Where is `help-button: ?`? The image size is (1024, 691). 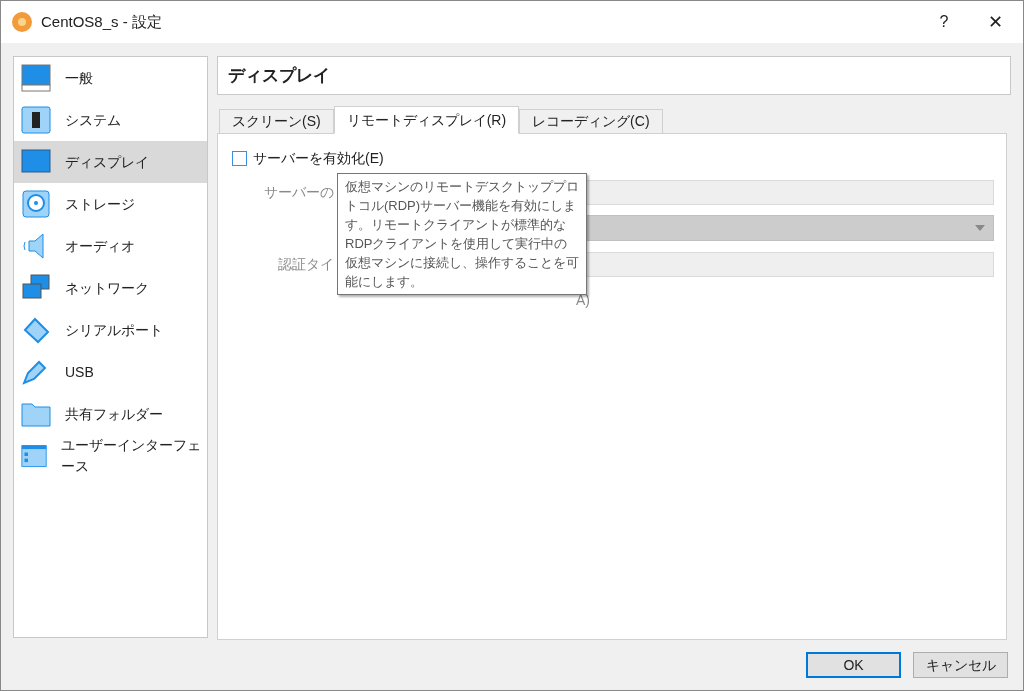
help-button: ? is located at coordinates (944, 22).